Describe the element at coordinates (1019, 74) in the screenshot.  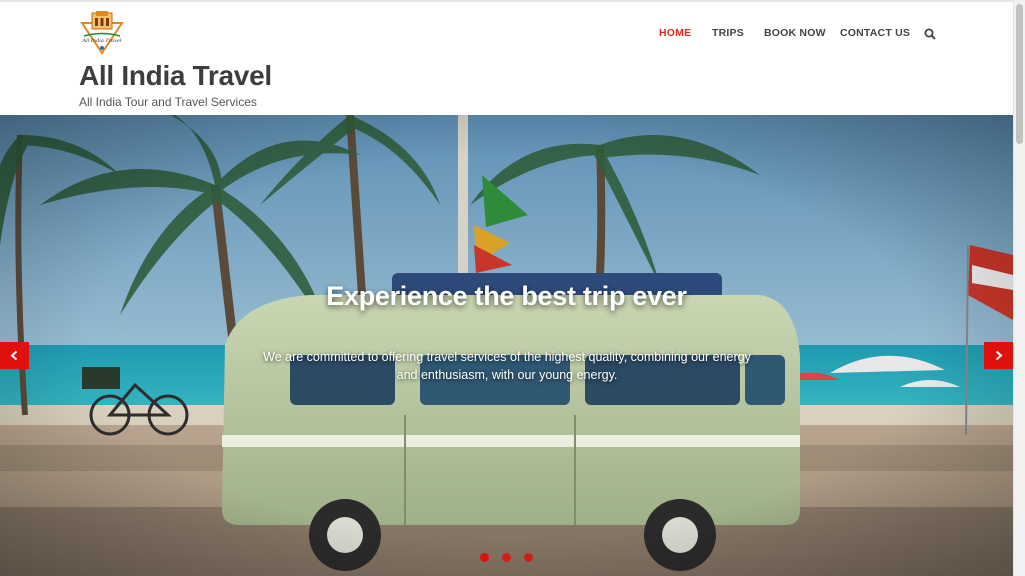
I see `scrollbar-thumb` at that location.